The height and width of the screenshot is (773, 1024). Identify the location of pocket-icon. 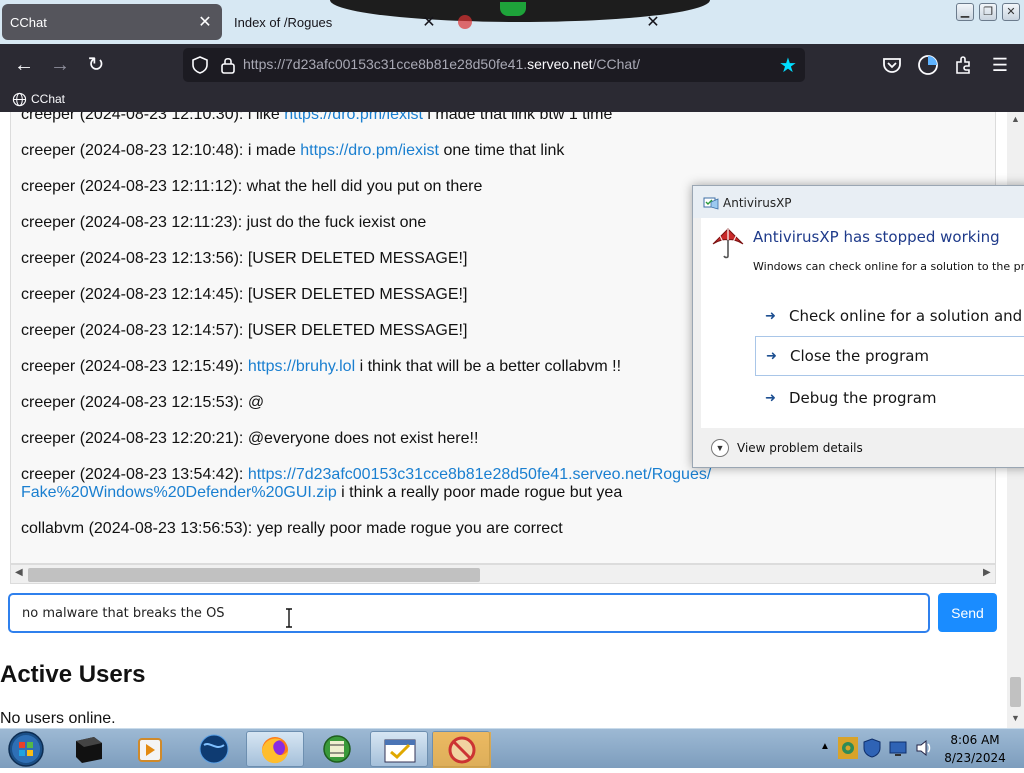
(892, 65).